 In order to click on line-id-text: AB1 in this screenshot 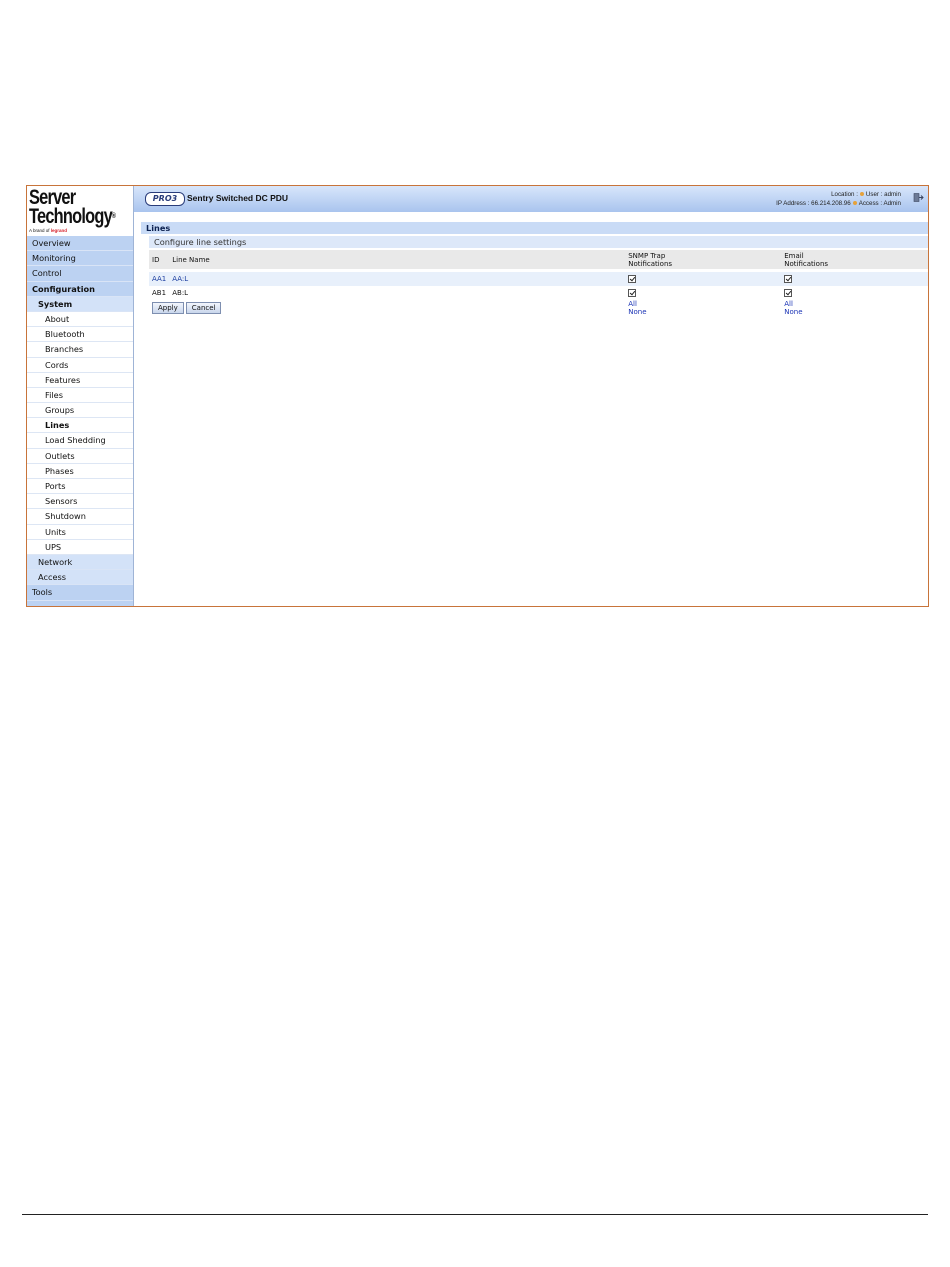, I will do `click(159, 293)`.